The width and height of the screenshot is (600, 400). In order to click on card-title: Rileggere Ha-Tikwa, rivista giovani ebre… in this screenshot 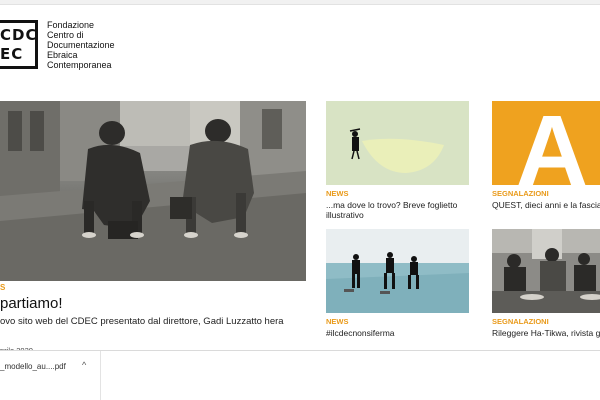, I will do `click(546, 333)`.